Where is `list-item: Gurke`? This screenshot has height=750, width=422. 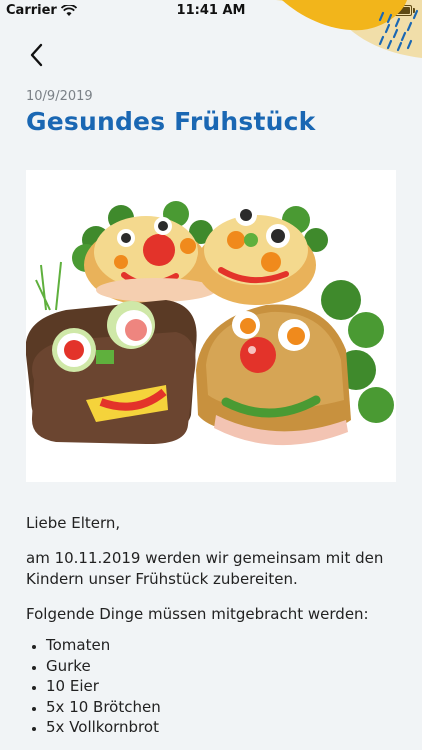
list-item: Gurke is located at coordinates (221, 666).